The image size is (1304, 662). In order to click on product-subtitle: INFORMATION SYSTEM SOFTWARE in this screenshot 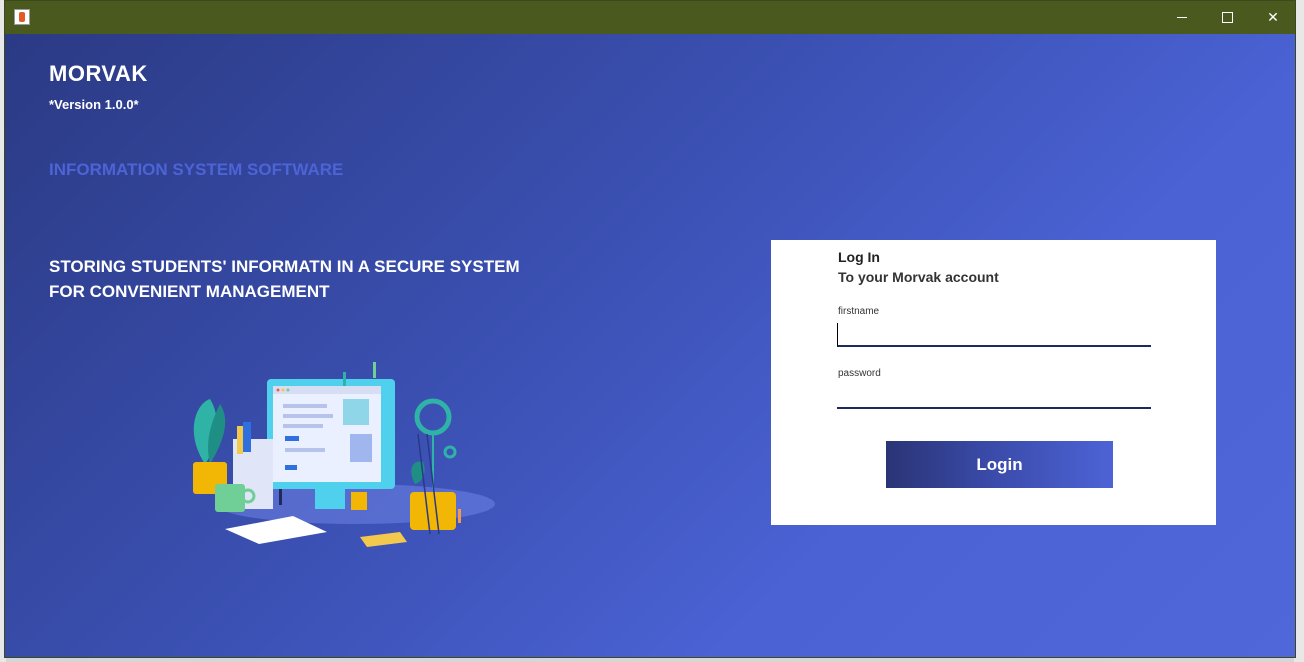, I will do `click(196, 169)`.